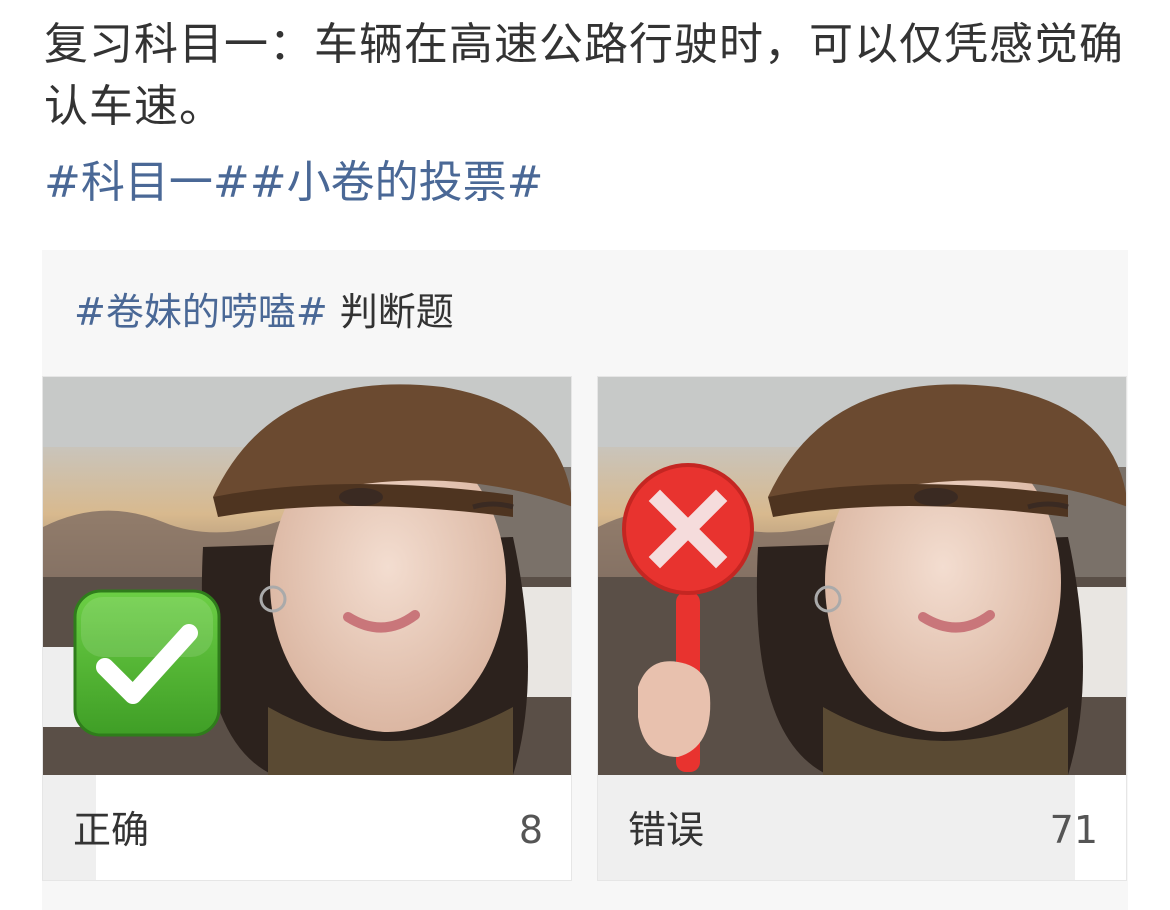 The width and height of the screenshot is (1170, 910). What do you see at coordinates (201, 312) in the screenshot?
I see `poll-topic-link: #卷妹的唠嗑#` at bounding box center [201, 312].